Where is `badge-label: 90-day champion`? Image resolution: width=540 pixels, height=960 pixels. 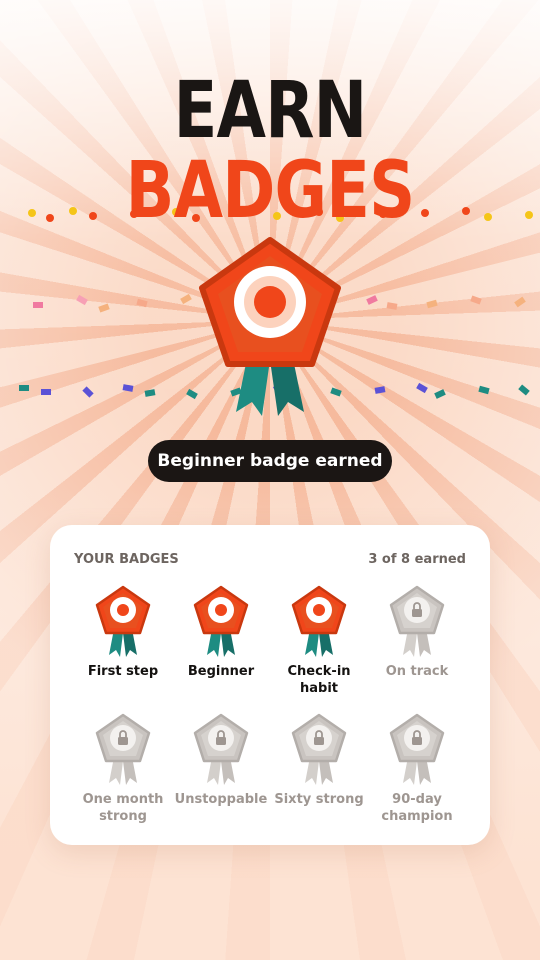
badge-label: 90-day champion is located at coordinates (417, 808).